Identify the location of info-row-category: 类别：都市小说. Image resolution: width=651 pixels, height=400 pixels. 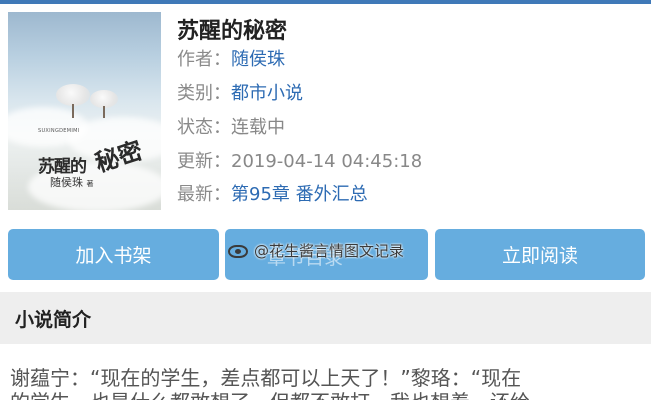
(240, 94).